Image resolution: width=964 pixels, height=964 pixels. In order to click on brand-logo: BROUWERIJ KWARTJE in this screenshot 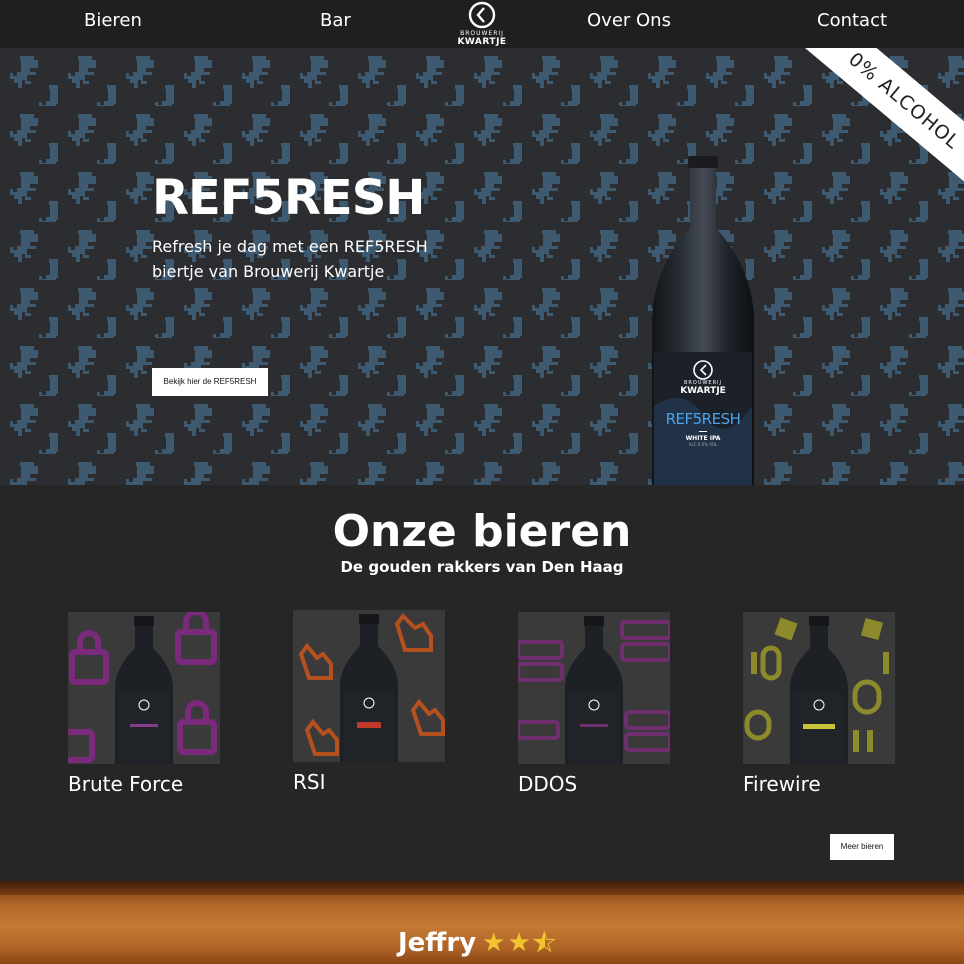, I will do `click(482, 24)`.